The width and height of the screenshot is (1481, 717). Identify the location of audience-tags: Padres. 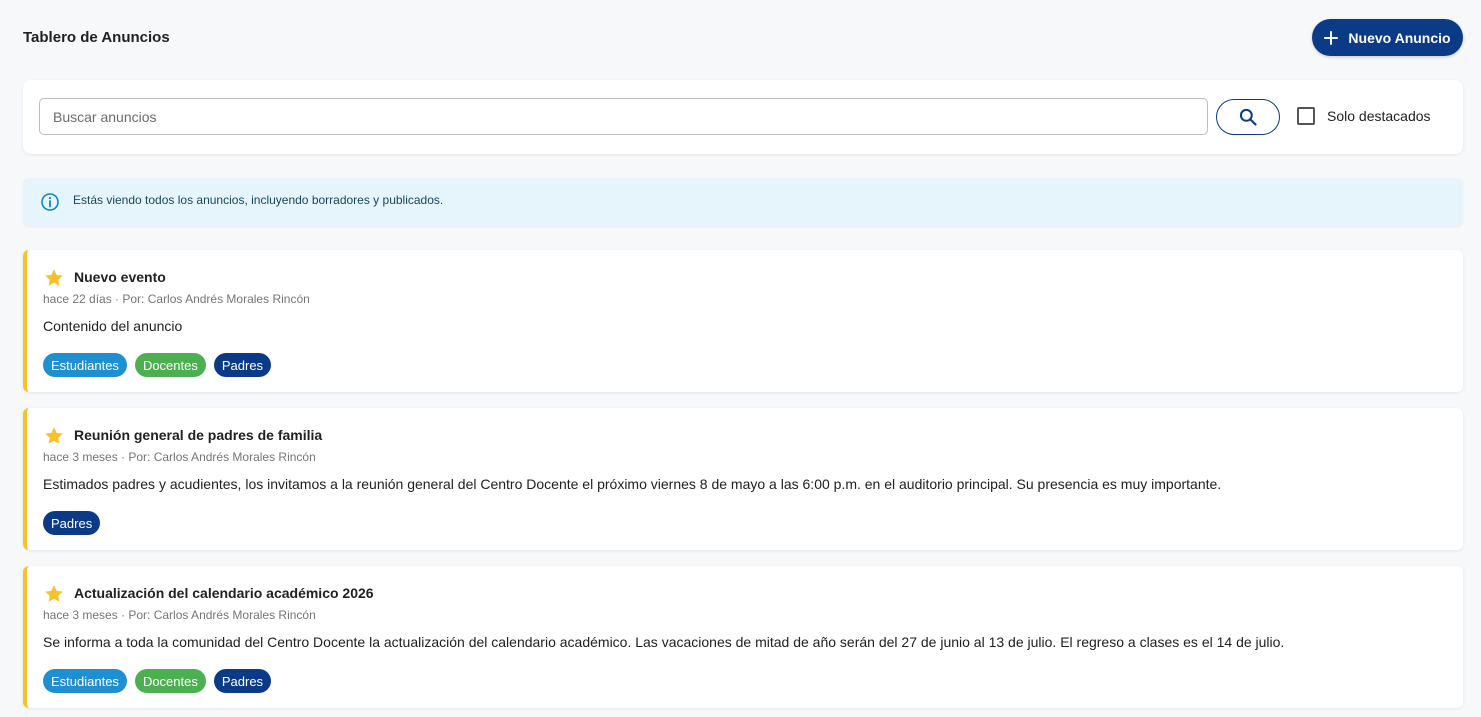
(72, 523).